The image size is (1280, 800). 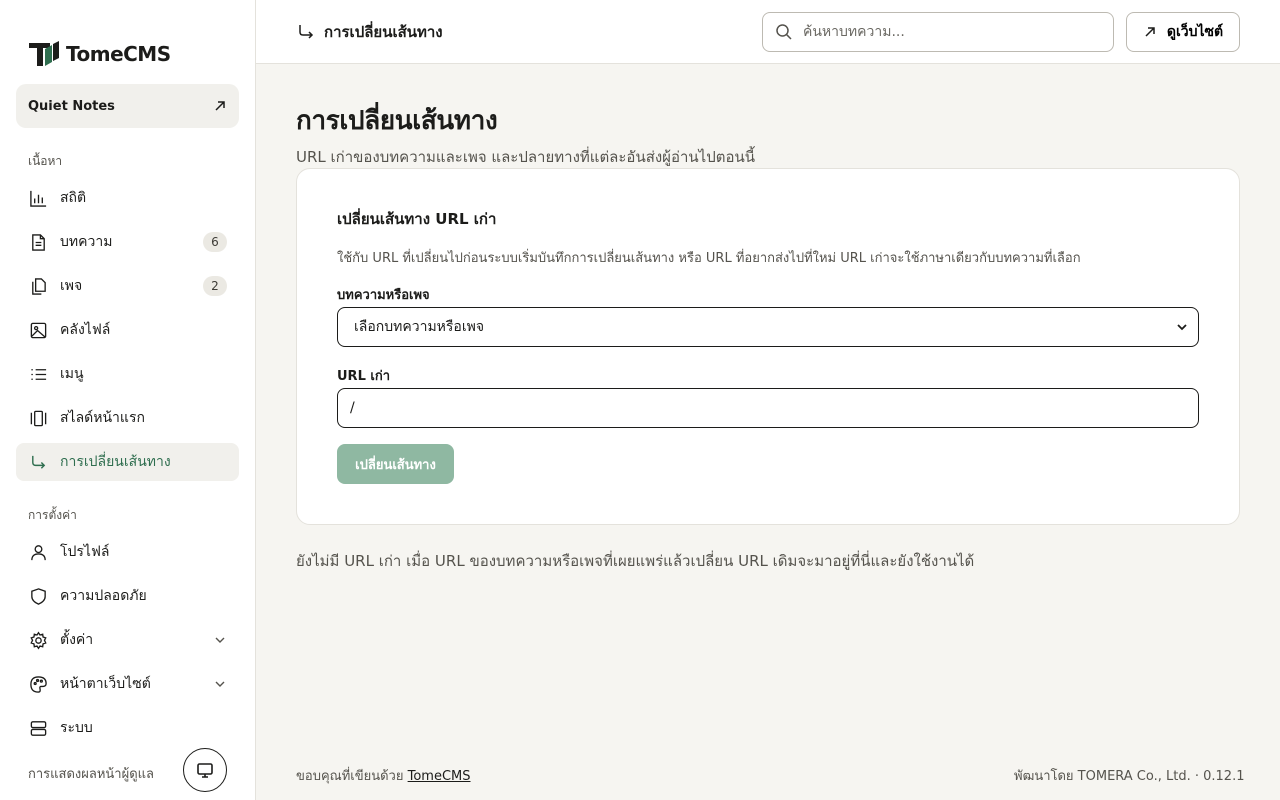 What do you see at coordinates (115, 462) in the screenshot?
I see `sidebar-item-label: การเปลี่ยนเส้นทาง` at bounding box center [115, 462].